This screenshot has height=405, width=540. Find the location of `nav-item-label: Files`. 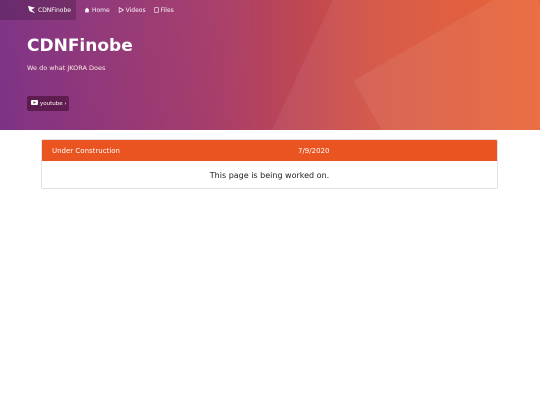

nav-item-label: Files is located at coordinates (167, 10).